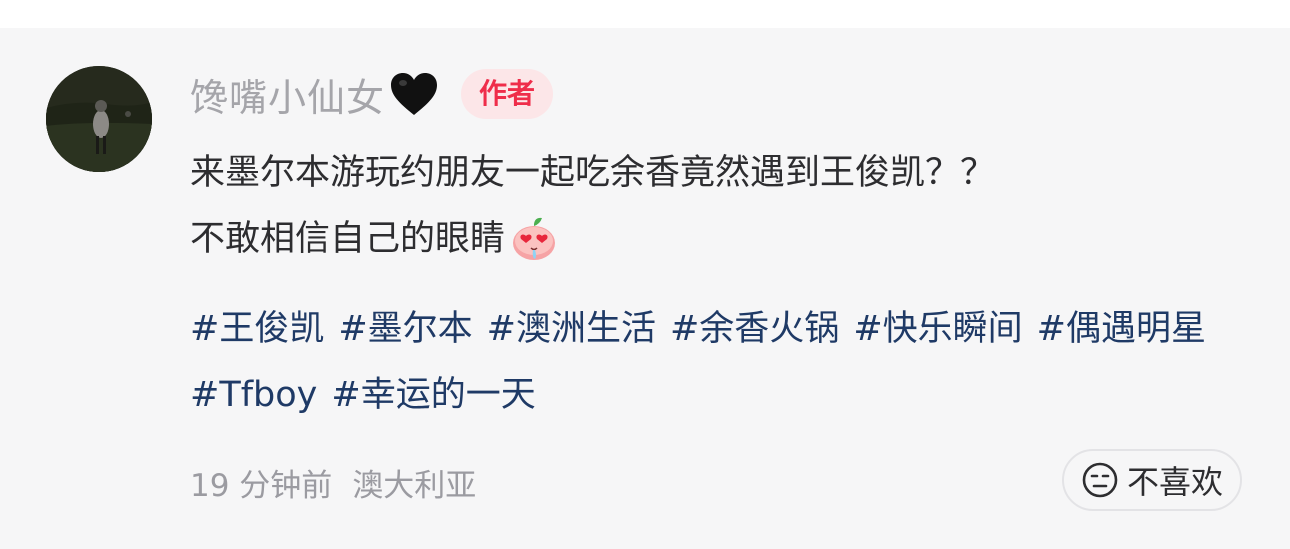  Describe the element at coordinates (937, 329) in the screenshot. I see `hashtag-link: #快乐瞬间` at that location.